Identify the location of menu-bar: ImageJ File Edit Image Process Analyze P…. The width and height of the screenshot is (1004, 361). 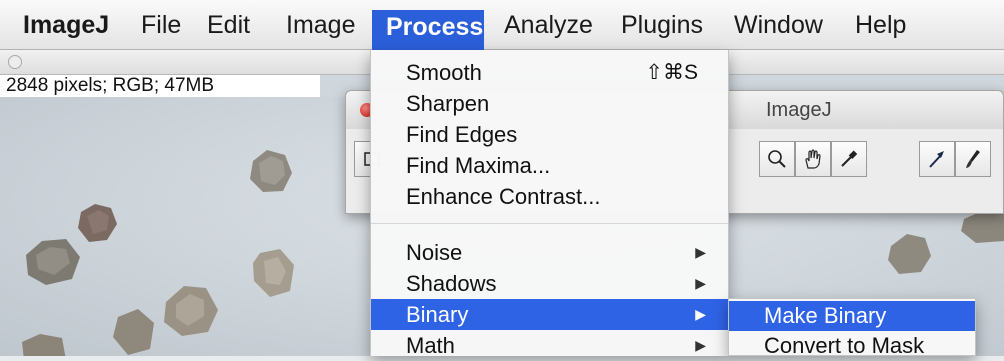
(502, 25).